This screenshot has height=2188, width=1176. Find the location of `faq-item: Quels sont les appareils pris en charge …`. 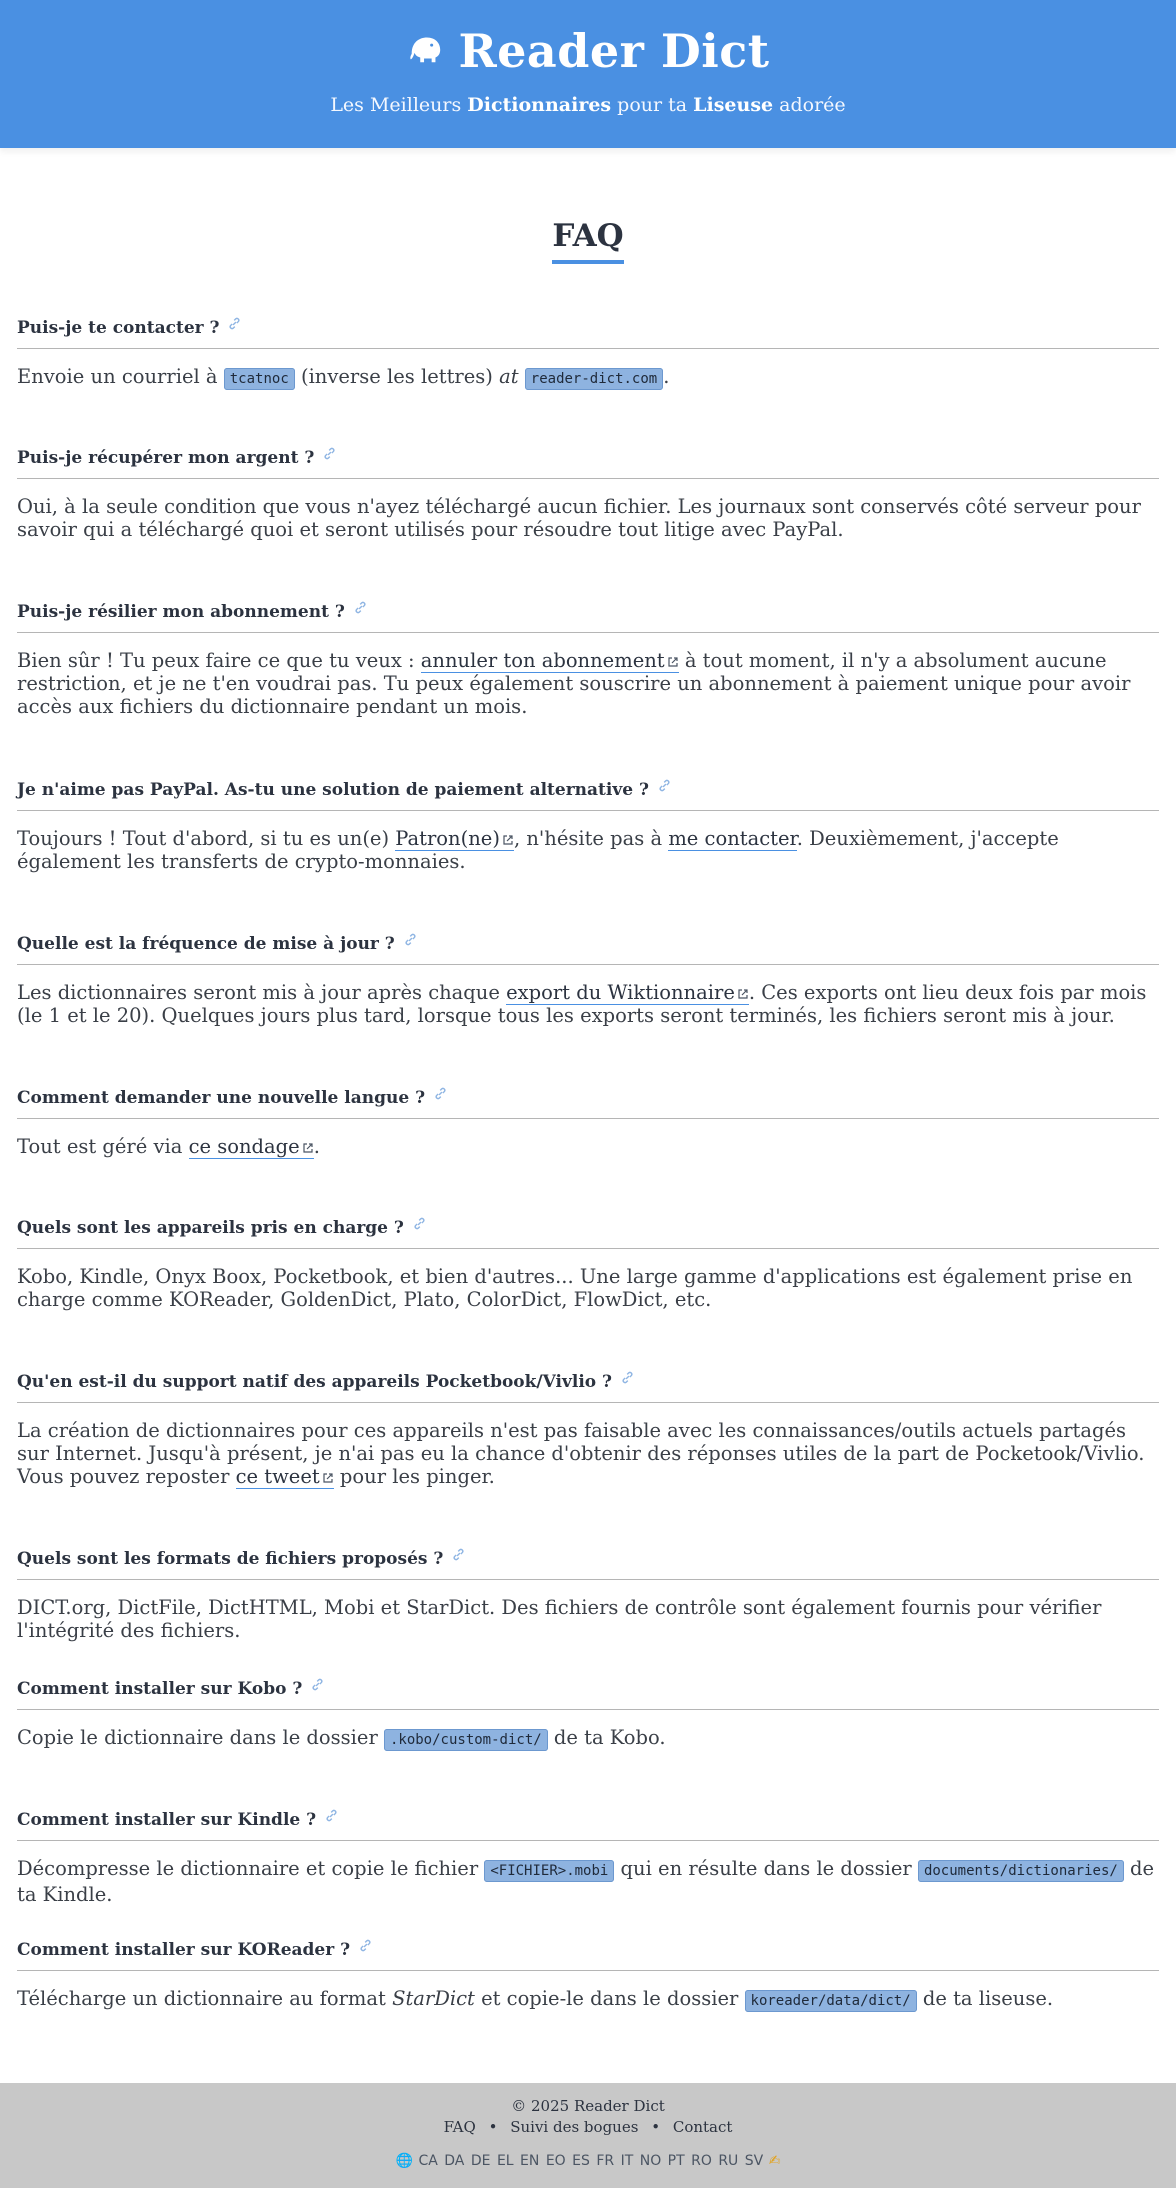

faq-item: Quels sont les appareils pris en charge … is located at coordinates (588, 1263).